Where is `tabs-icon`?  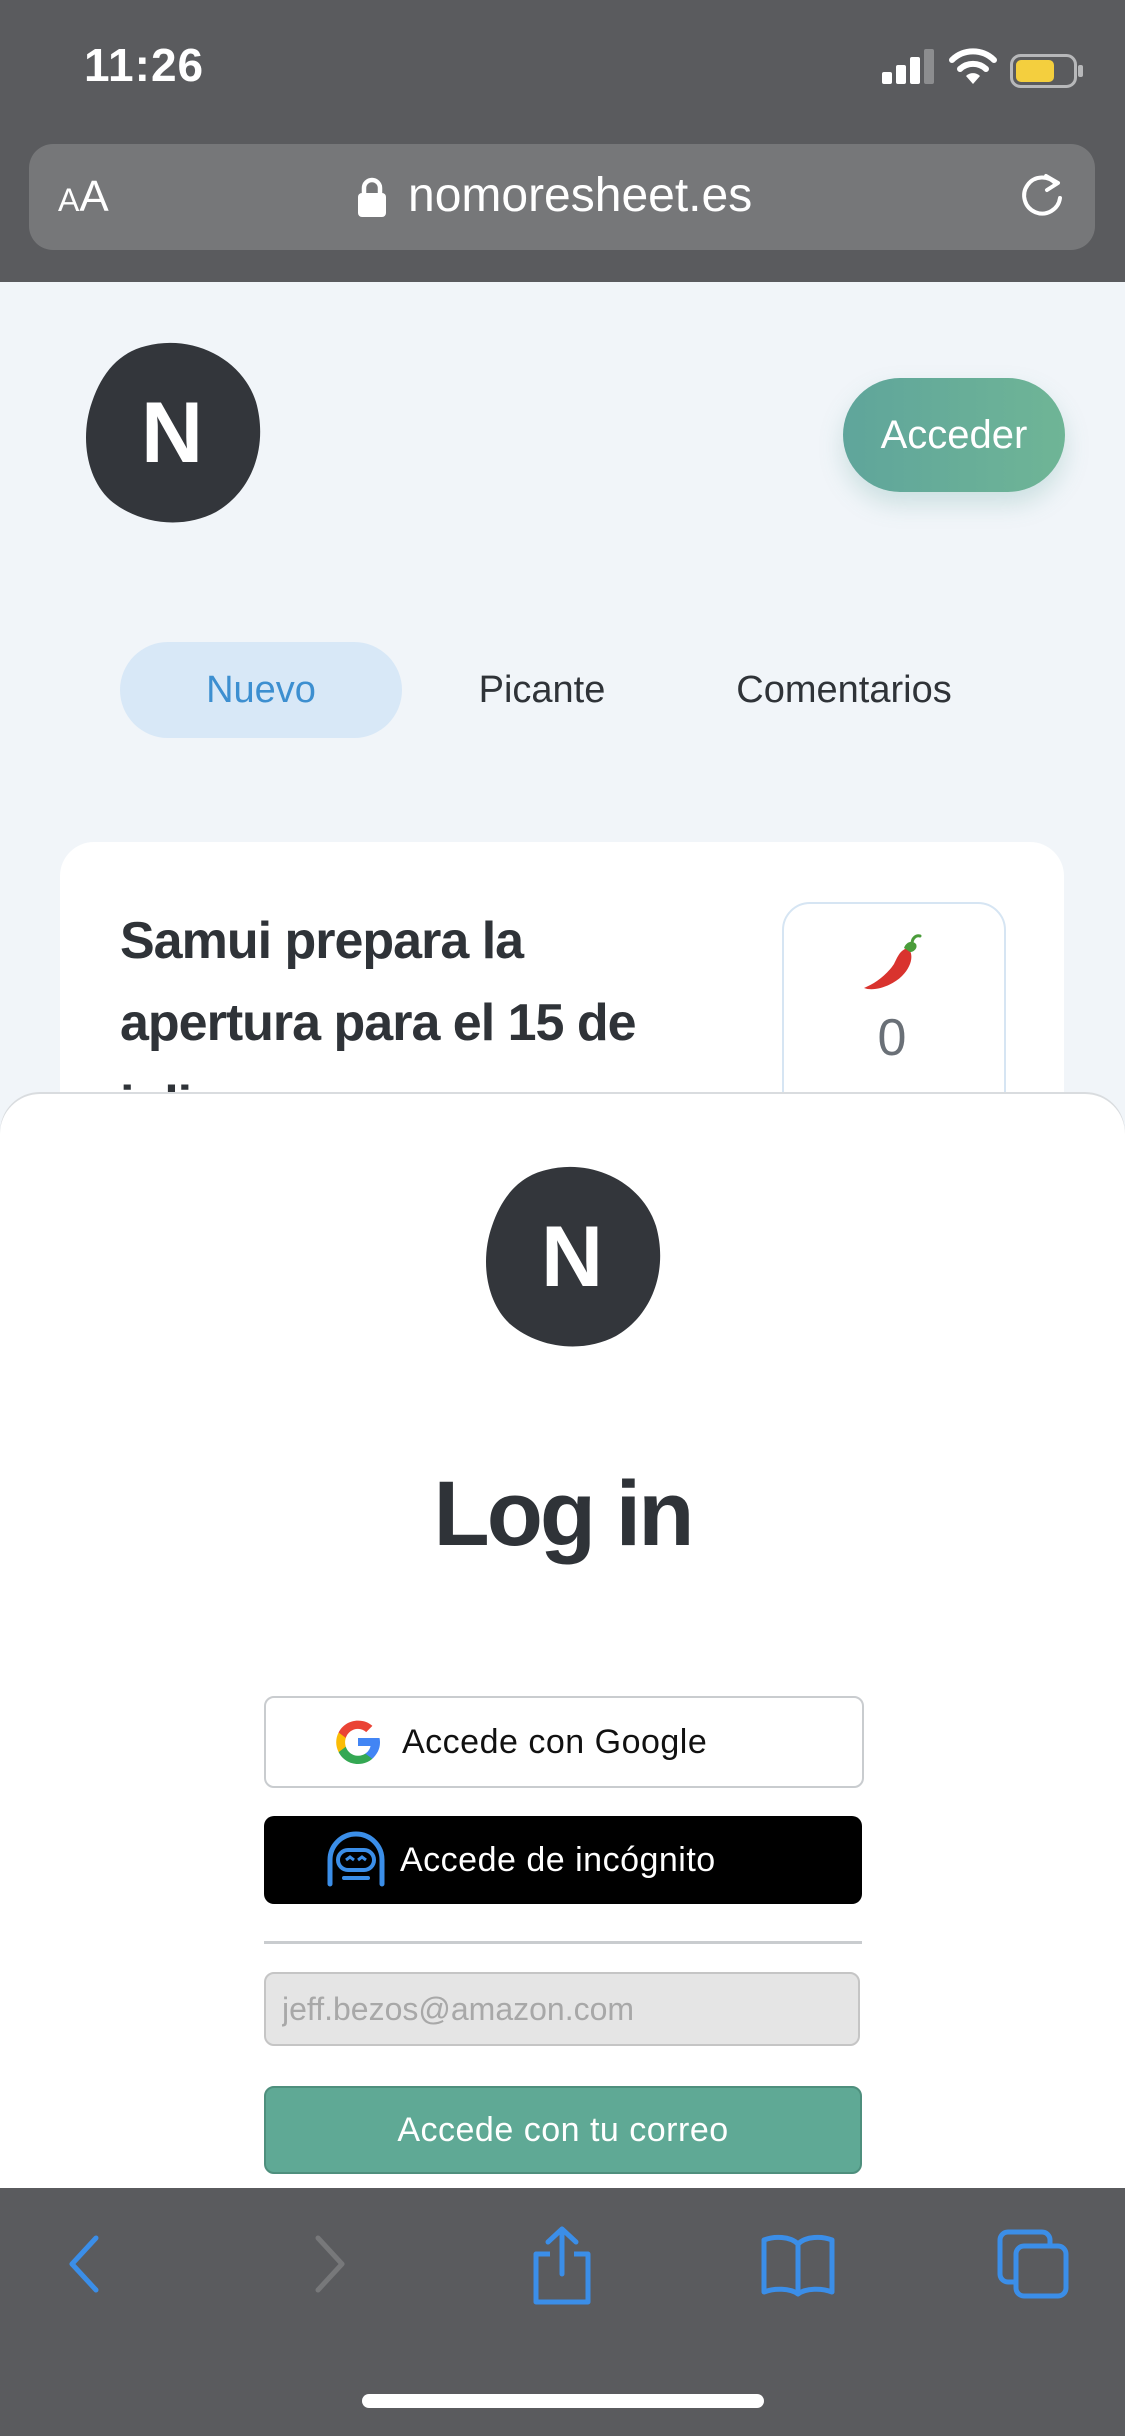 tabs-icon is located at coordinates (1033, 2264).